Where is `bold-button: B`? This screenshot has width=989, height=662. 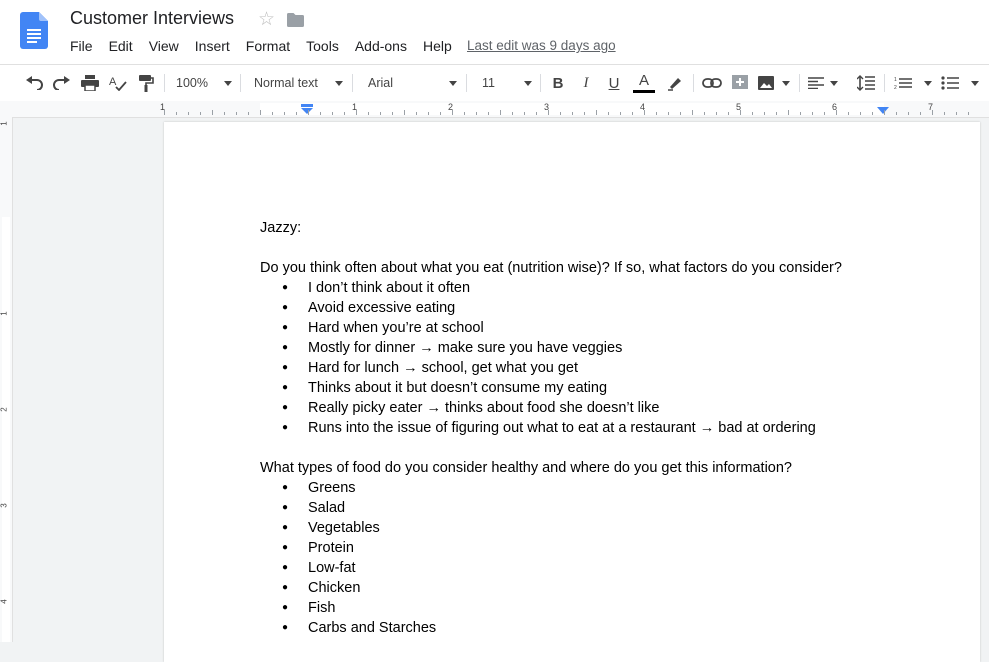
bold-button: B is located at coordinates (558, 83).